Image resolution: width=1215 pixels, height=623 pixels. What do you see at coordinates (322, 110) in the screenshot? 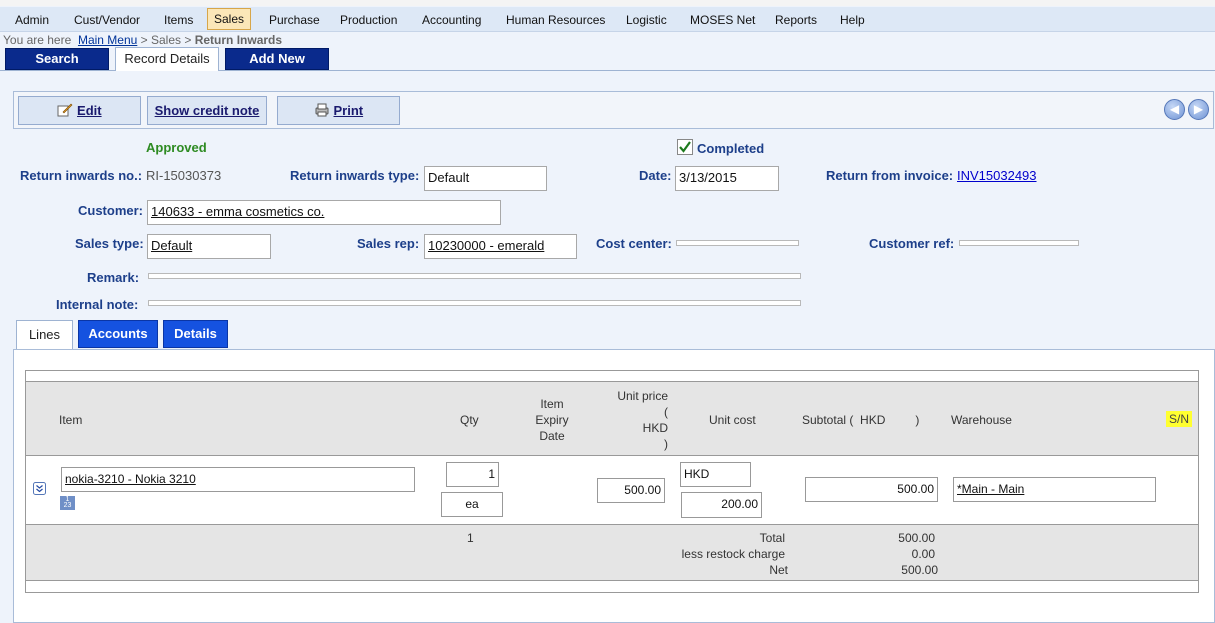
I see `printer-icon` at bounding box center [322, 110].